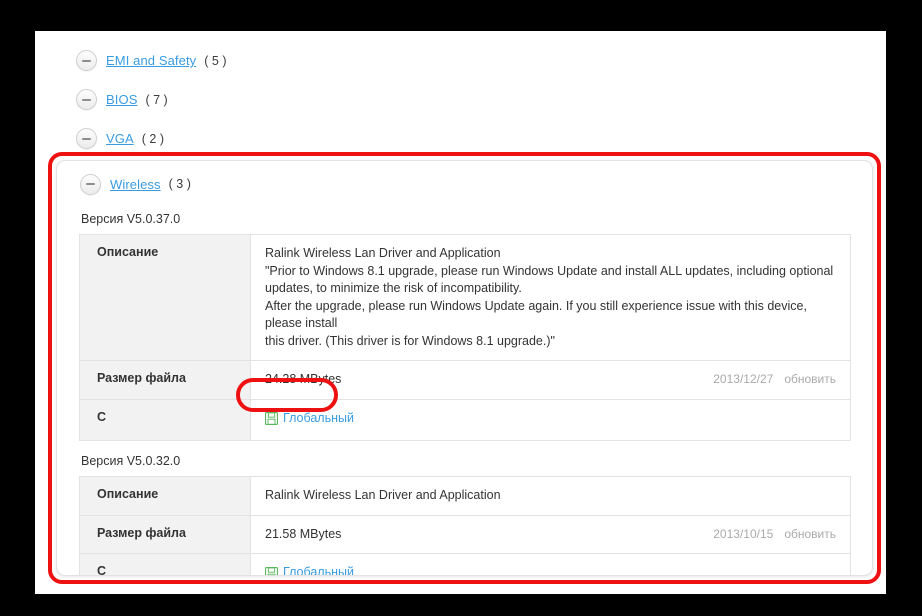  What do you see at coordinates (151, 60) in the screenshot?
I see `category-link-emi-and-safety: EMI and Safety` at bounding box center [151, 60].